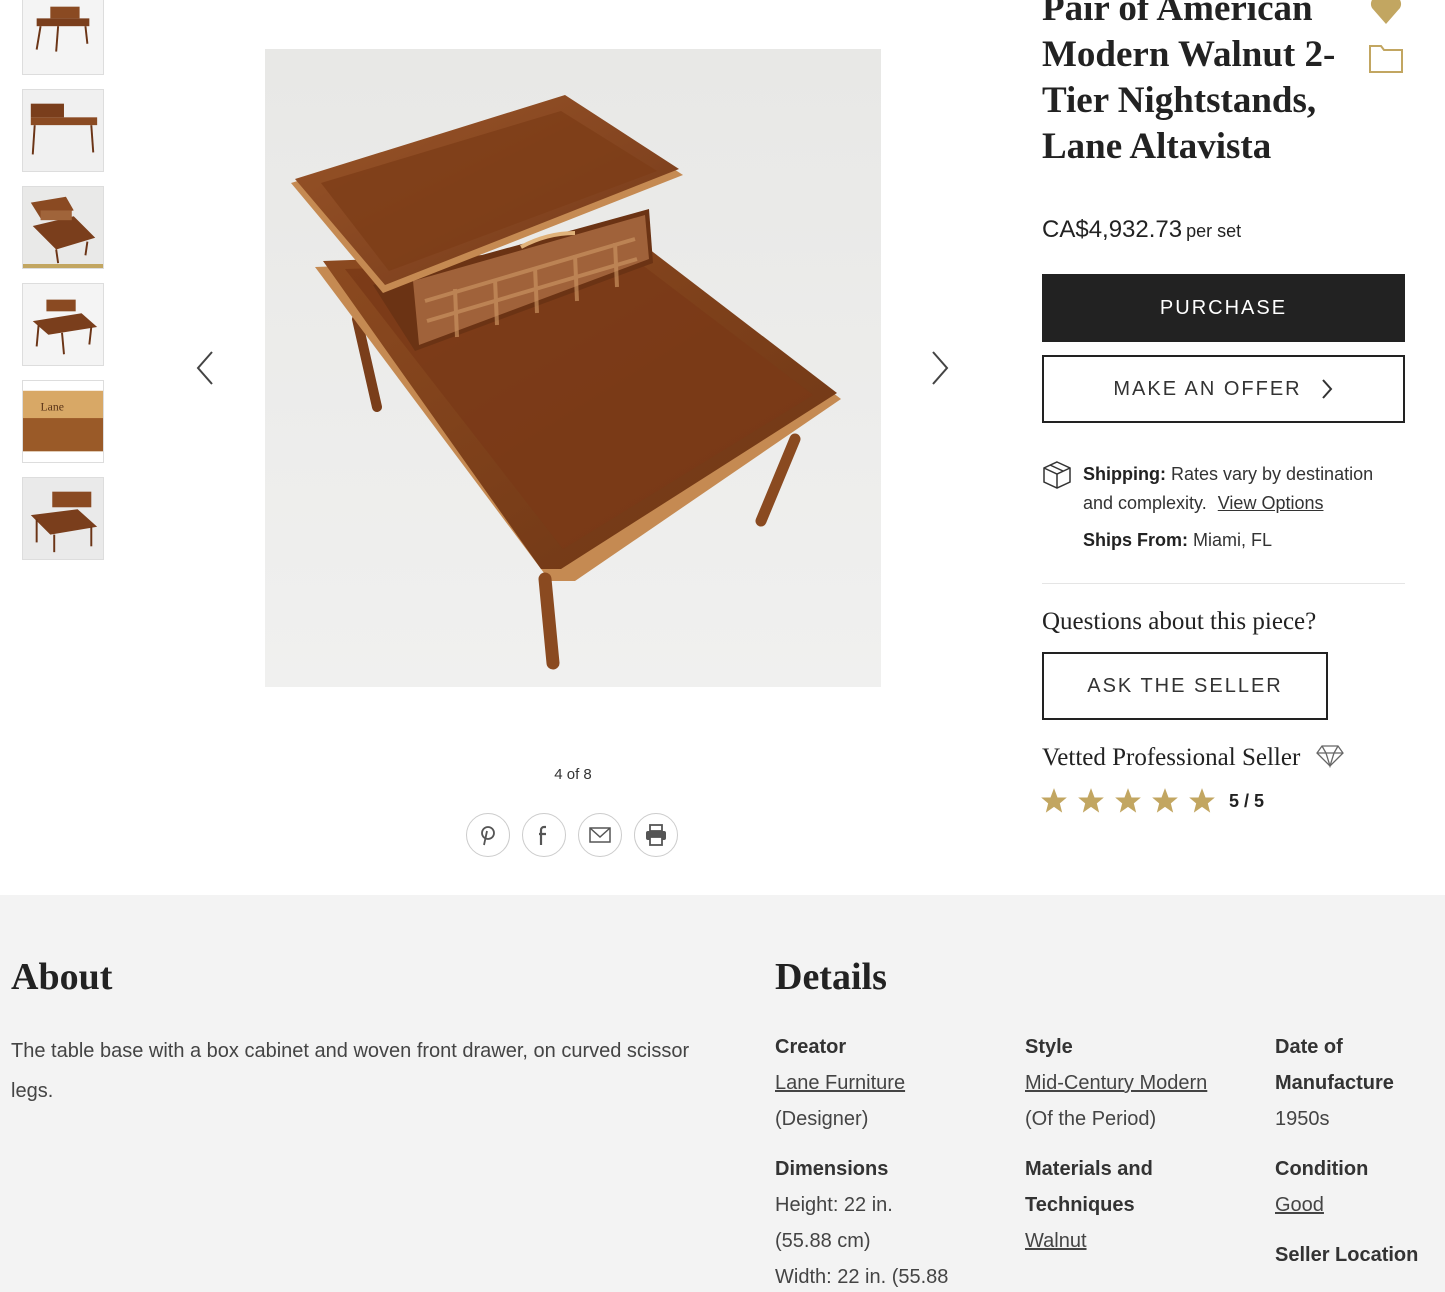 The image size is (1445, 1292). I want to click on heart-icon, so click(1386, 14).